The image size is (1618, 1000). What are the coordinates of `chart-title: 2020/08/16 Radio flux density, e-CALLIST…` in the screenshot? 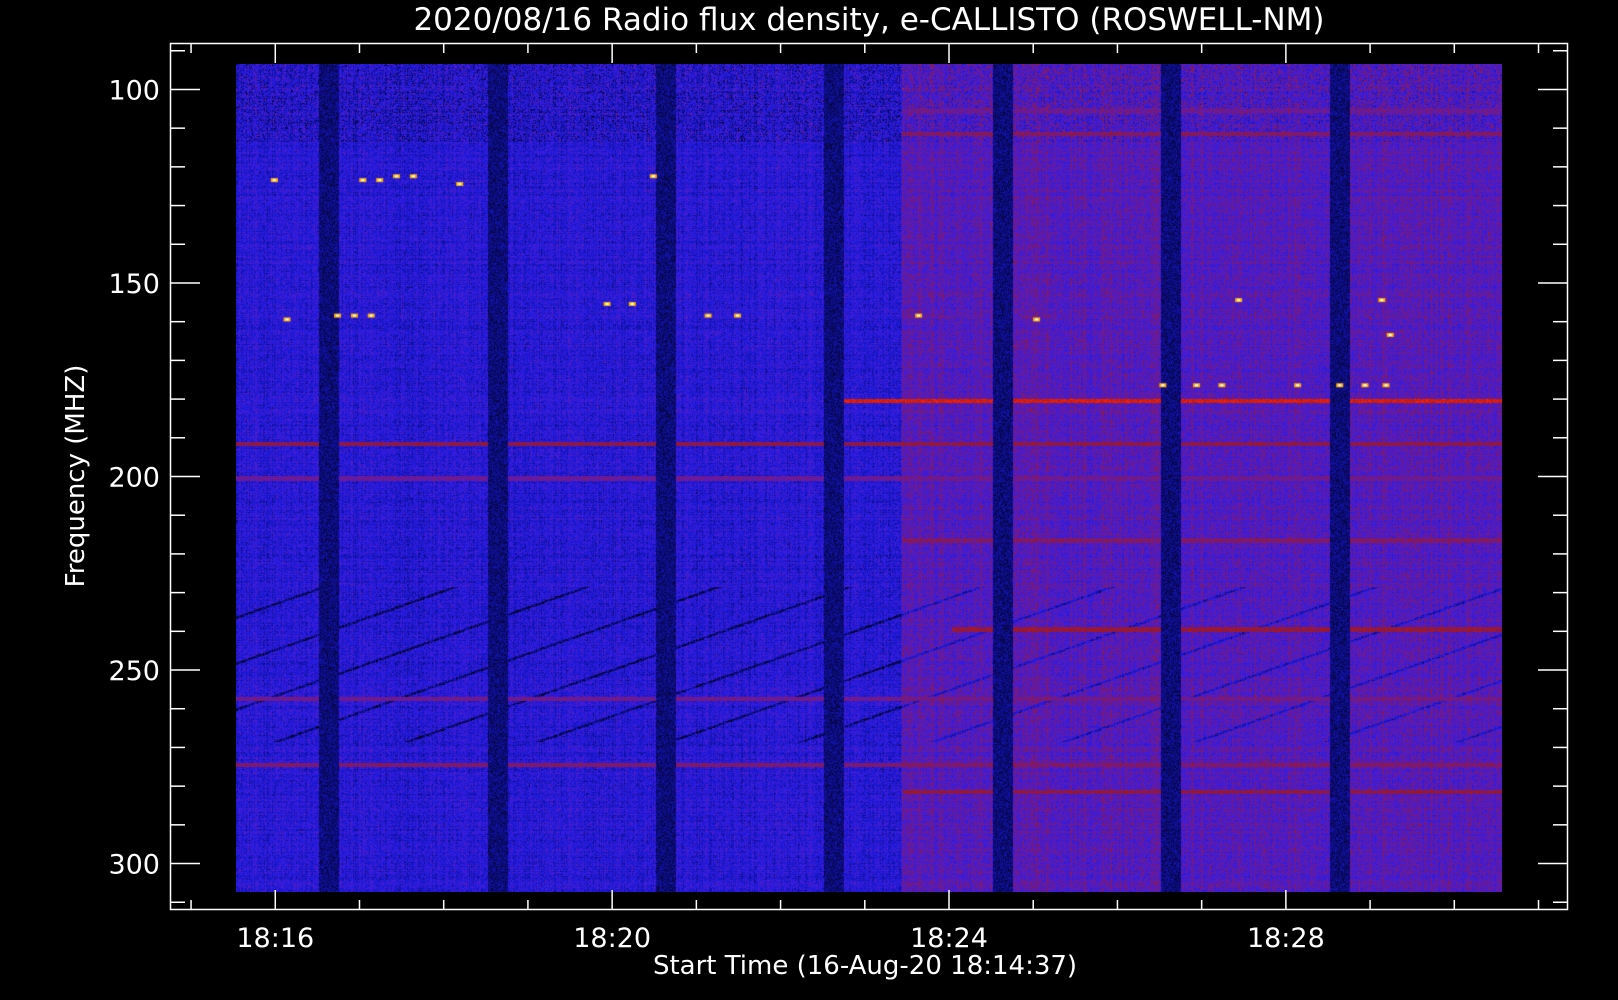 It's located at (868, 20).